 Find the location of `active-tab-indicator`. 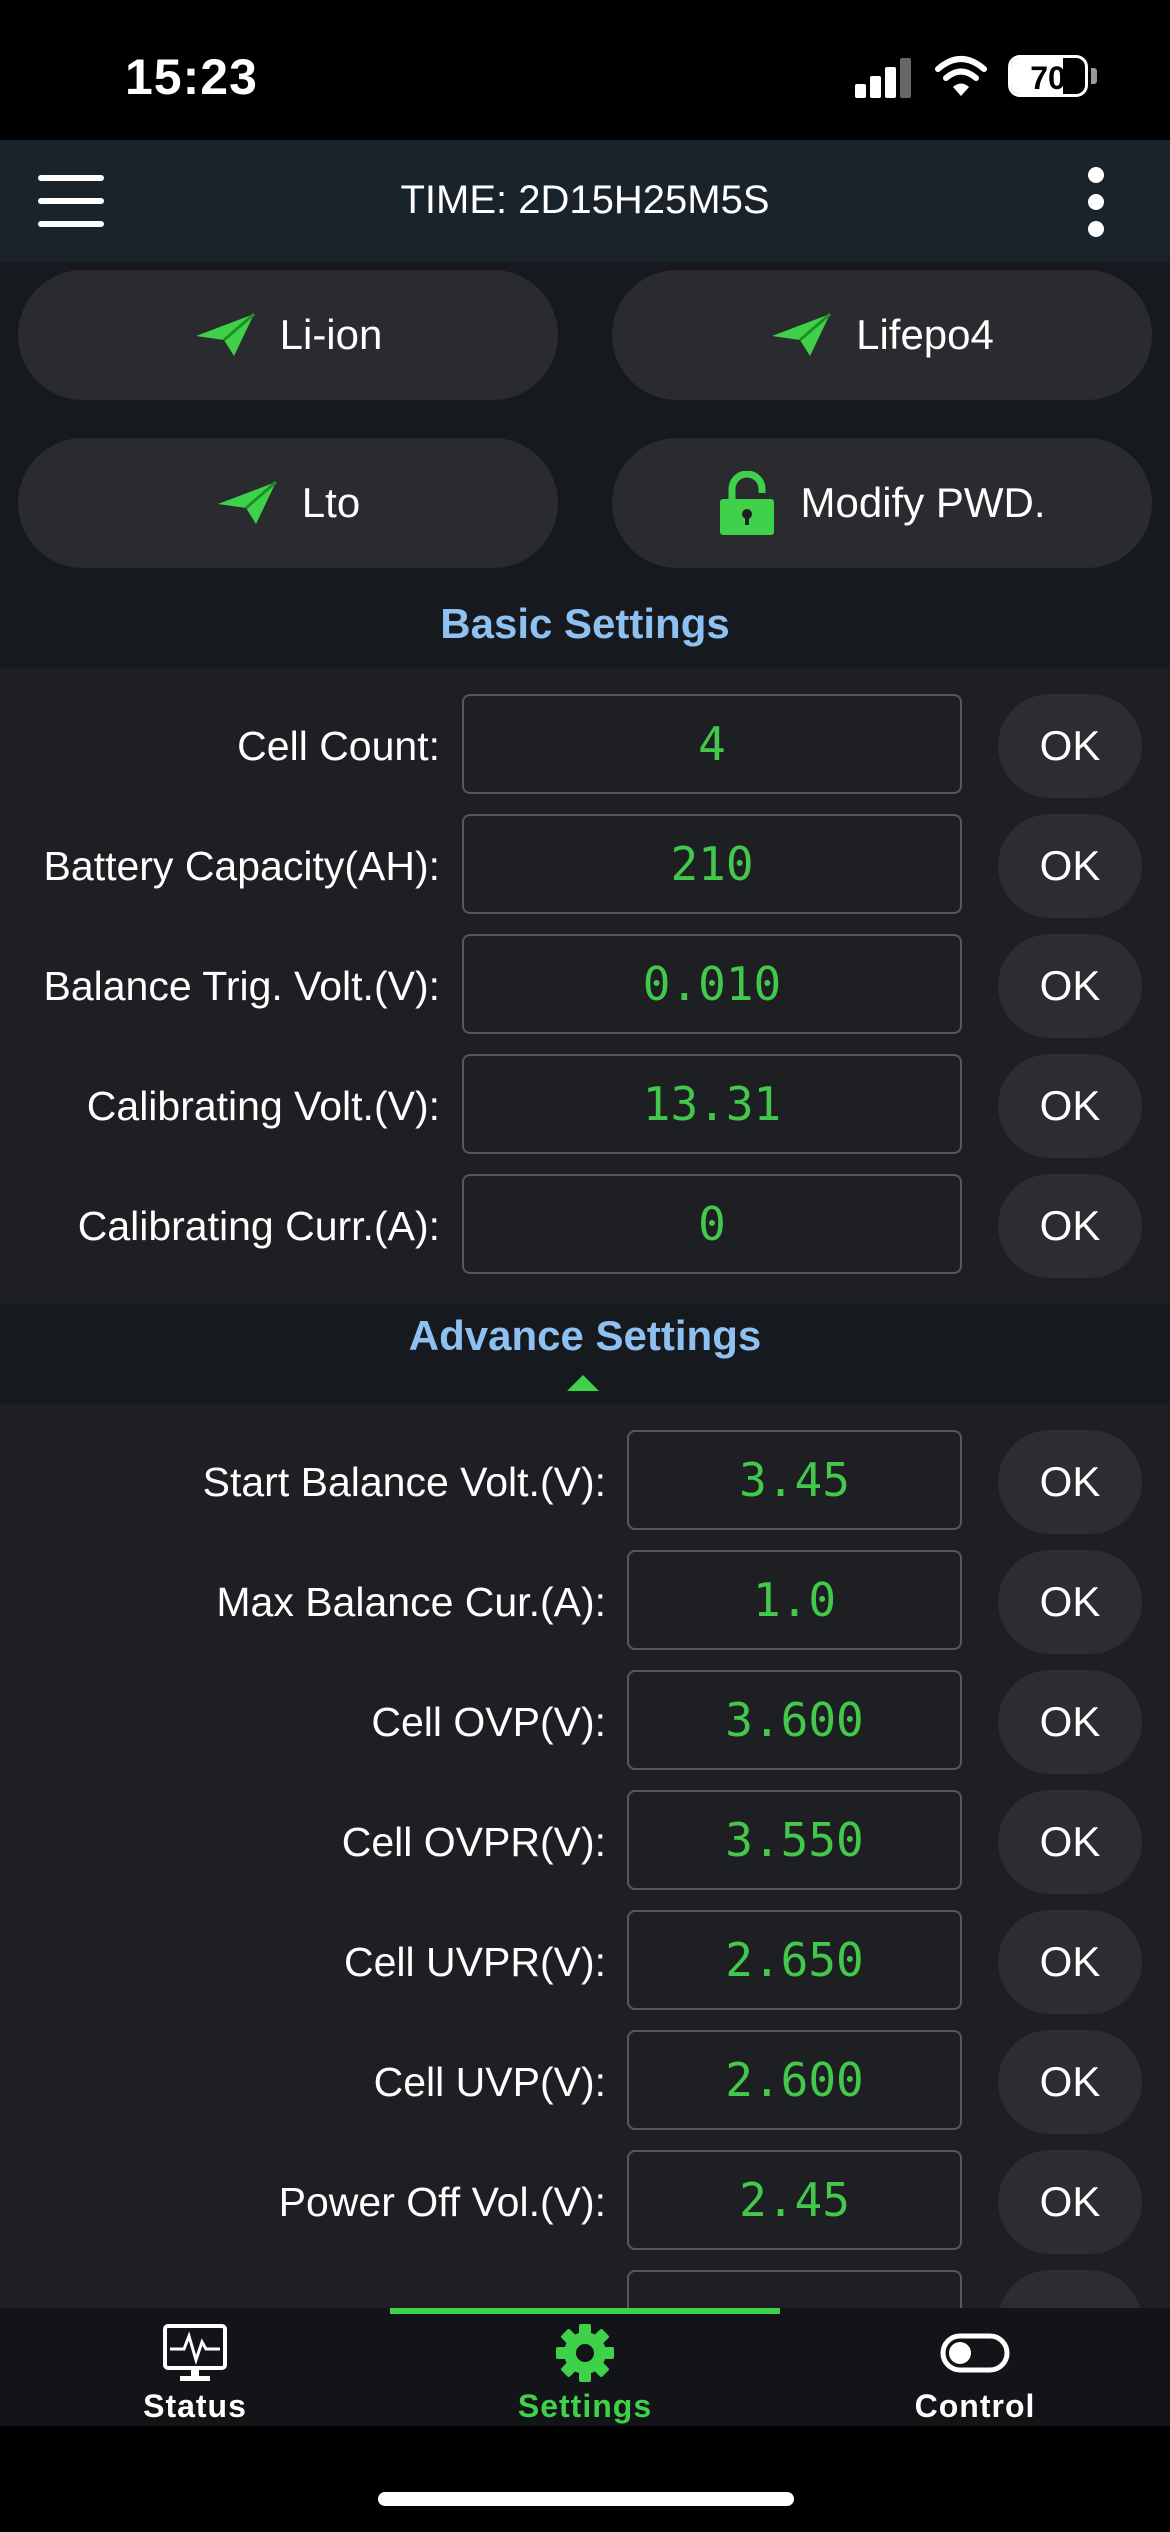

active-tab-indicator is located at coordinates (585, 2311).